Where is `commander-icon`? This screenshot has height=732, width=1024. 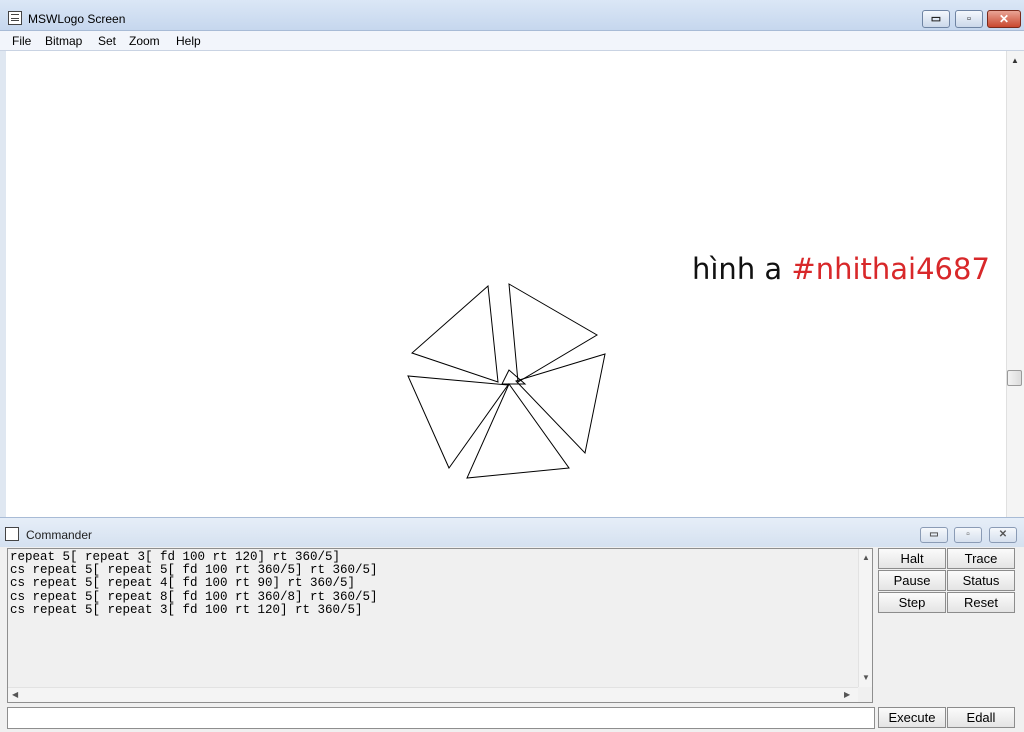
commander-icon is located at coordinates (12, 534).